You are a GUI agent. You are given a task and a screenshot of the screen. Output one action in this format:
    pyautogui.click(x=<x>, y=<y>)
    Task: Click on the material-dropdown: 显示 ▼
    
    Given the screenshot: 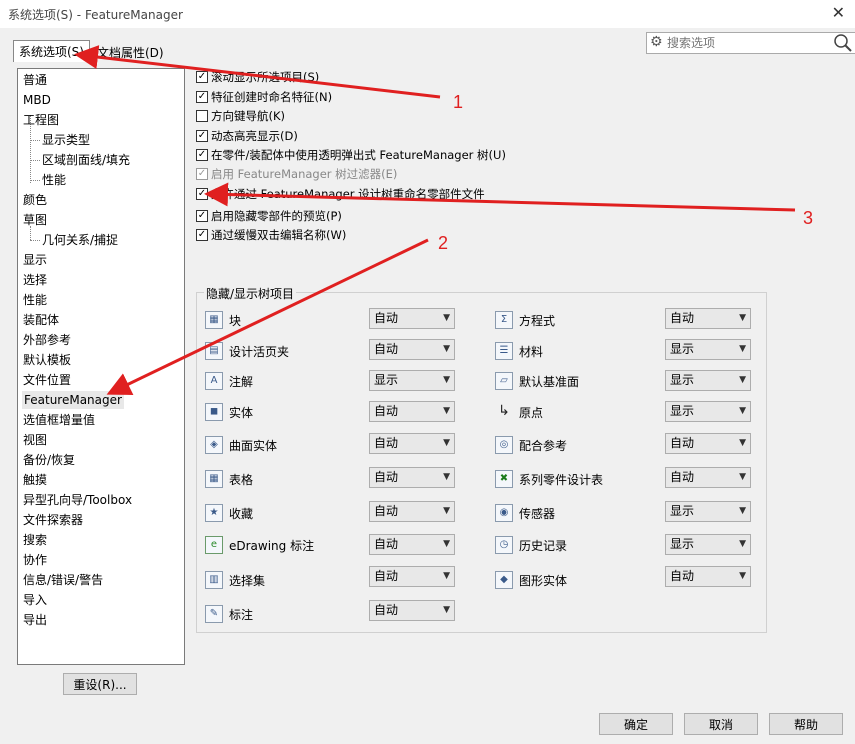 What is the action you would take?
    pyautogui.click(x=708, y=349)
    